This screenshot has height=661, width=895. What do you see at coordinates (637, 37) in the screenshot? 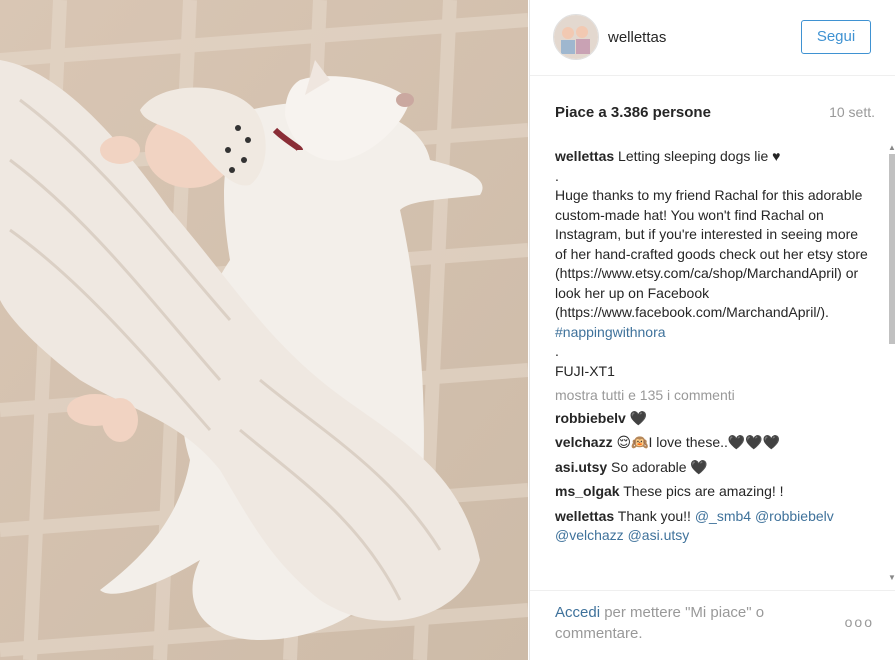
I see `post-username: wellettas` at bounding box center [637, 37].